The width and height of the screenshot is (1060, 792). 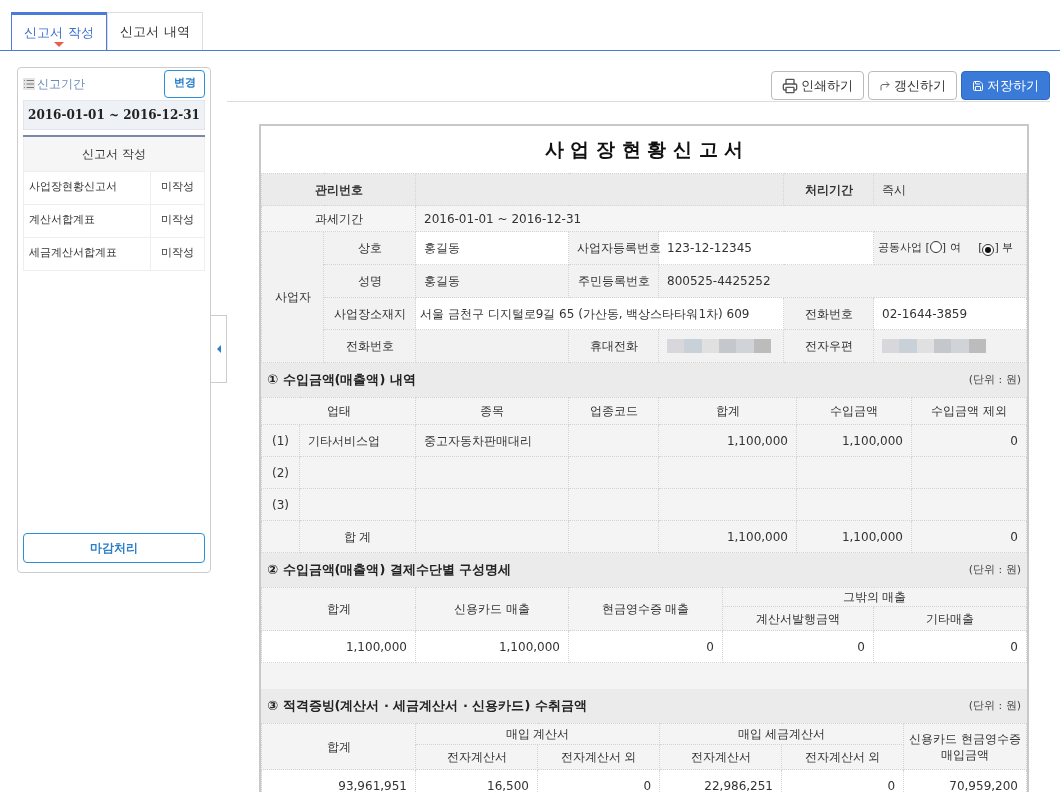 What do you see at coordinates (598, 757) in the screenshot?
I see `column-header: 전자계산서 외` at bounding box center [598, 757].